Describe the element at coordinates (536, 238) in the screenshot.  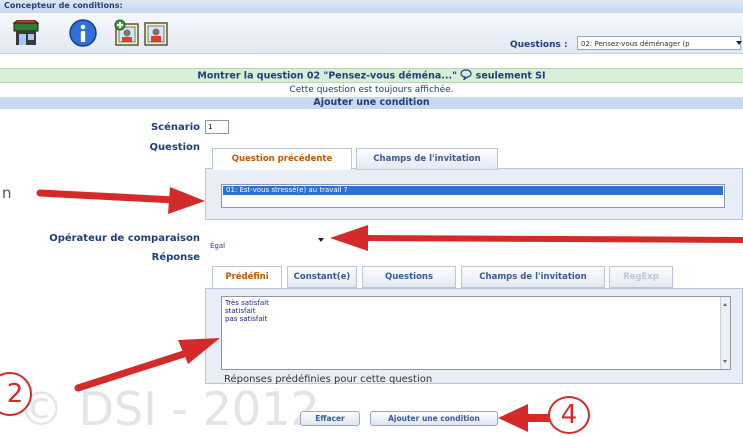
I see `arrow-to-operator` at that location.